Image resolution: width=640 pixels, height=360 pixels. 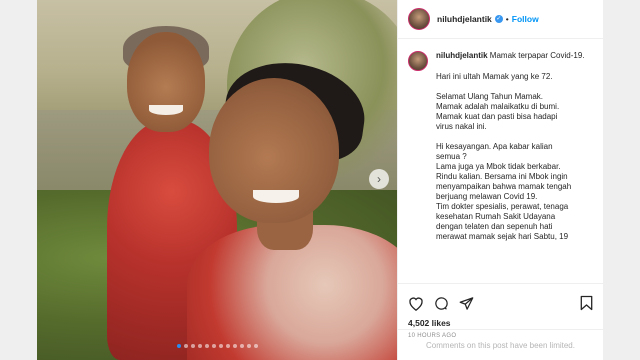 I want to click on username-link: niluhdjelantik, so click(x=464, y=19).